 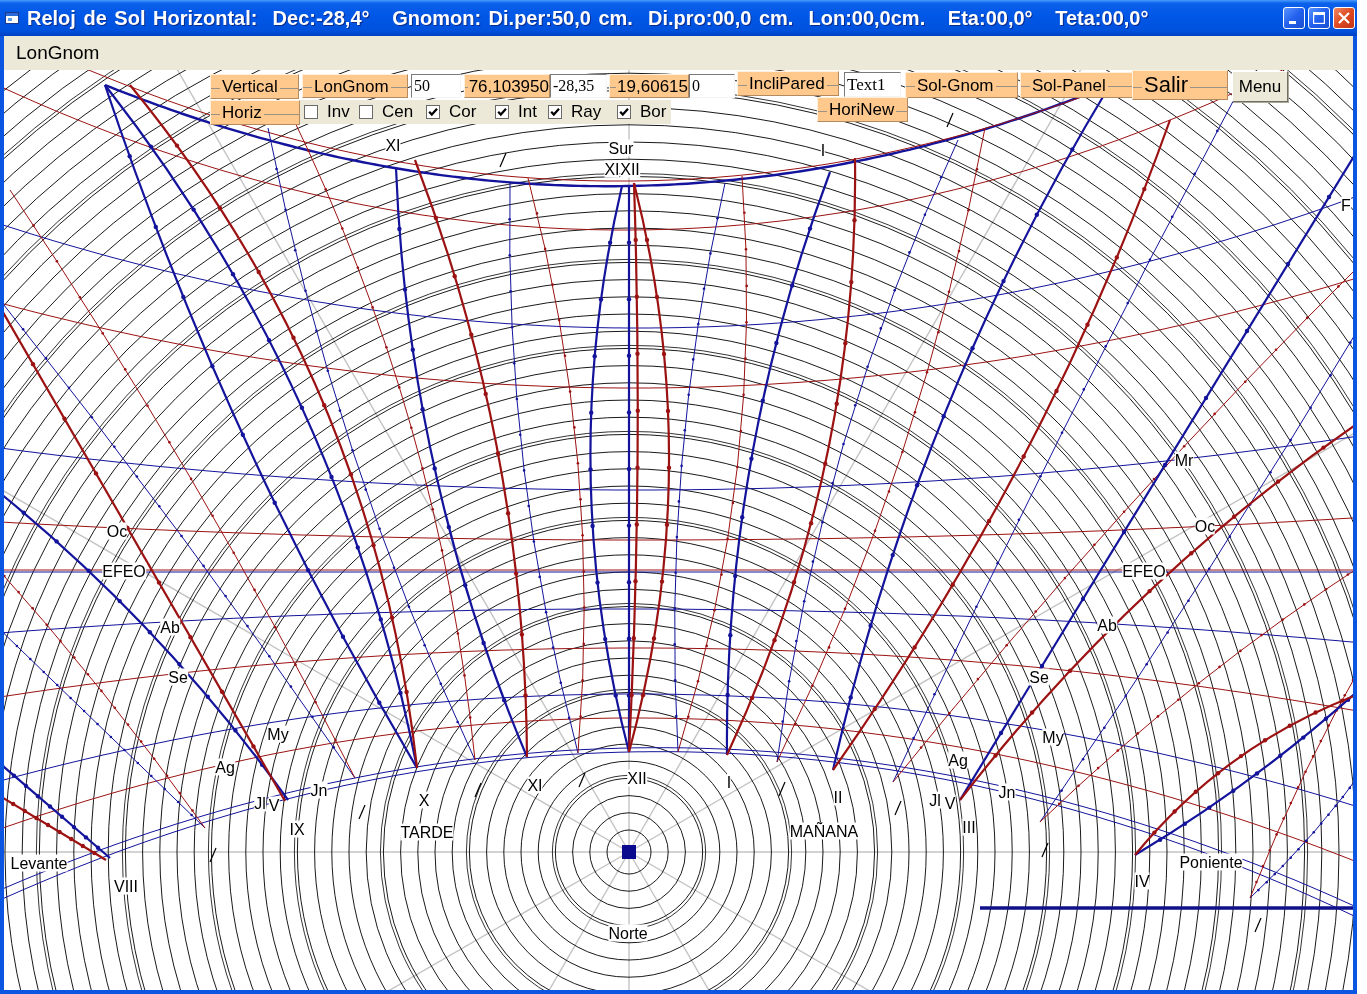 I want to click on hour-label: III, so click(x=969, y=827).